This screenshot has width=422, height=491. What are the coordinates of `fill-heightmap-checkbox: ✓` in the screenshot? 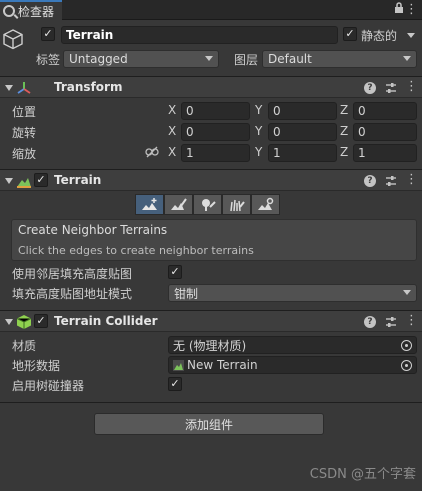 It's located at (175, 272).